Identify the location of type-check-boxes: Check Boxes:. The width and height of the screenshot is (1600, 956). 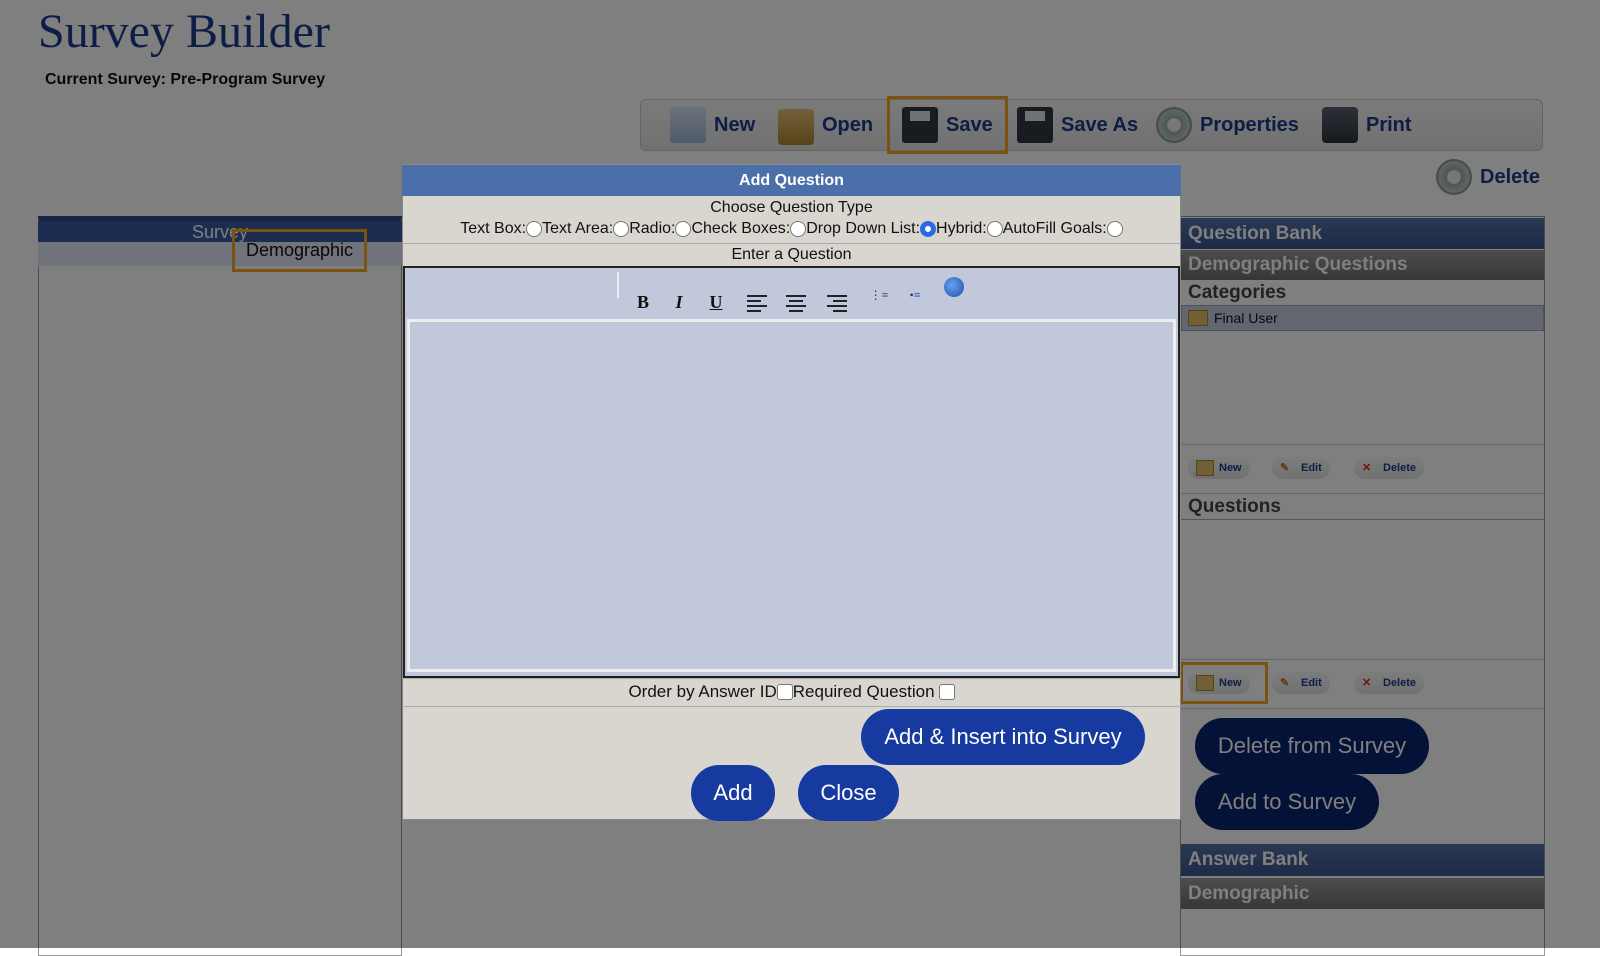
(749, 229).